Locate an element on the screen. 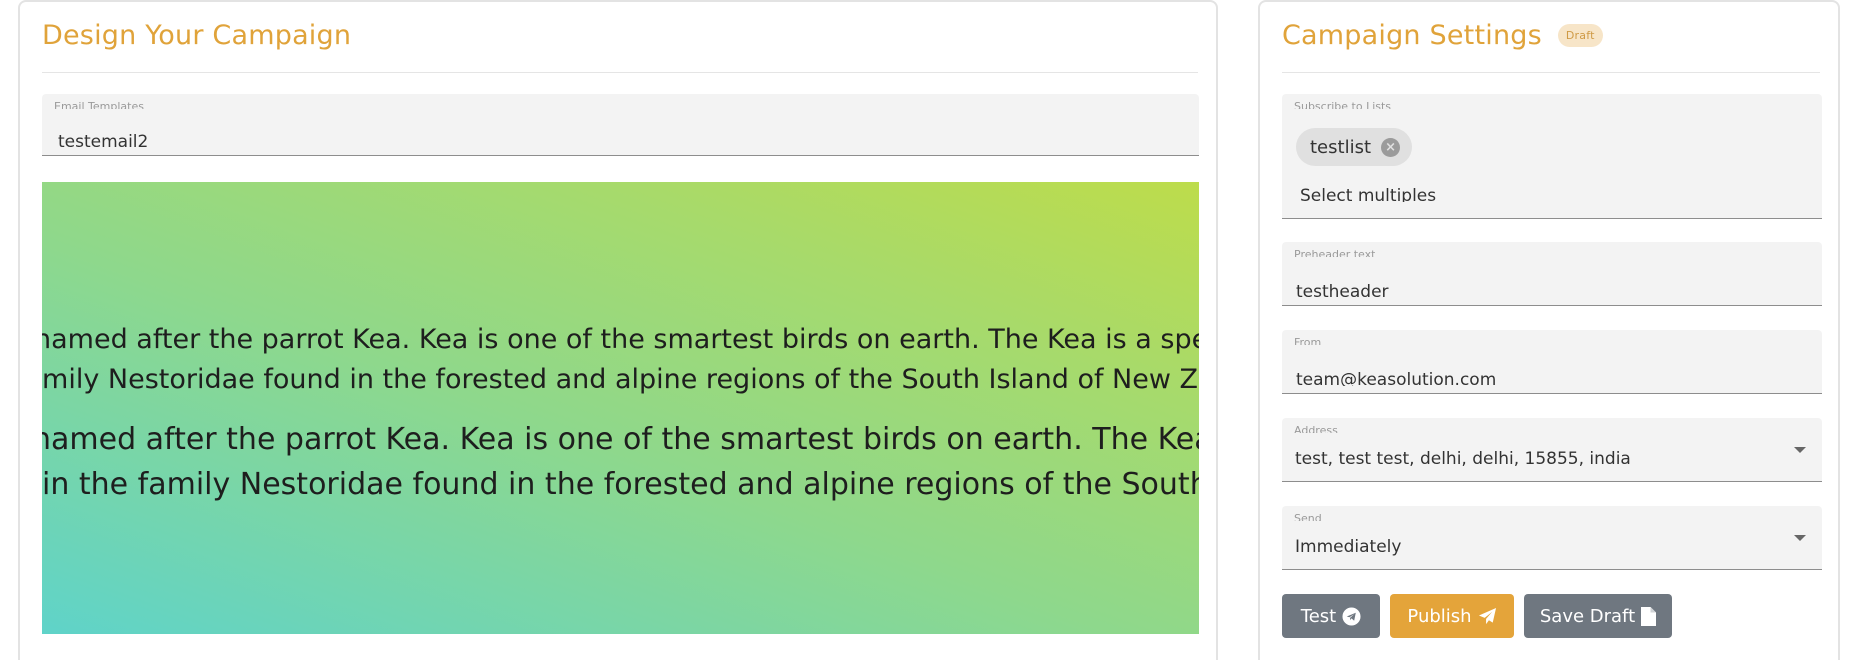  send-select: Send Immediately is located at coordinates (1552, 538).